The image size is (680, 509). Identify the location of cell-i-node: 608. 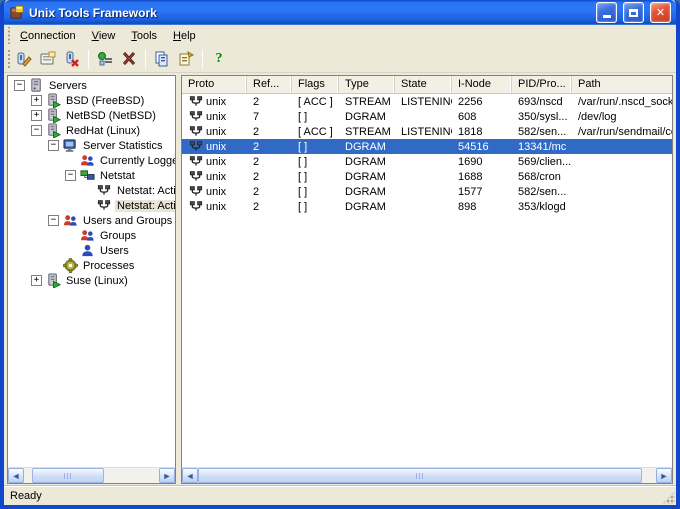
(467, 116).